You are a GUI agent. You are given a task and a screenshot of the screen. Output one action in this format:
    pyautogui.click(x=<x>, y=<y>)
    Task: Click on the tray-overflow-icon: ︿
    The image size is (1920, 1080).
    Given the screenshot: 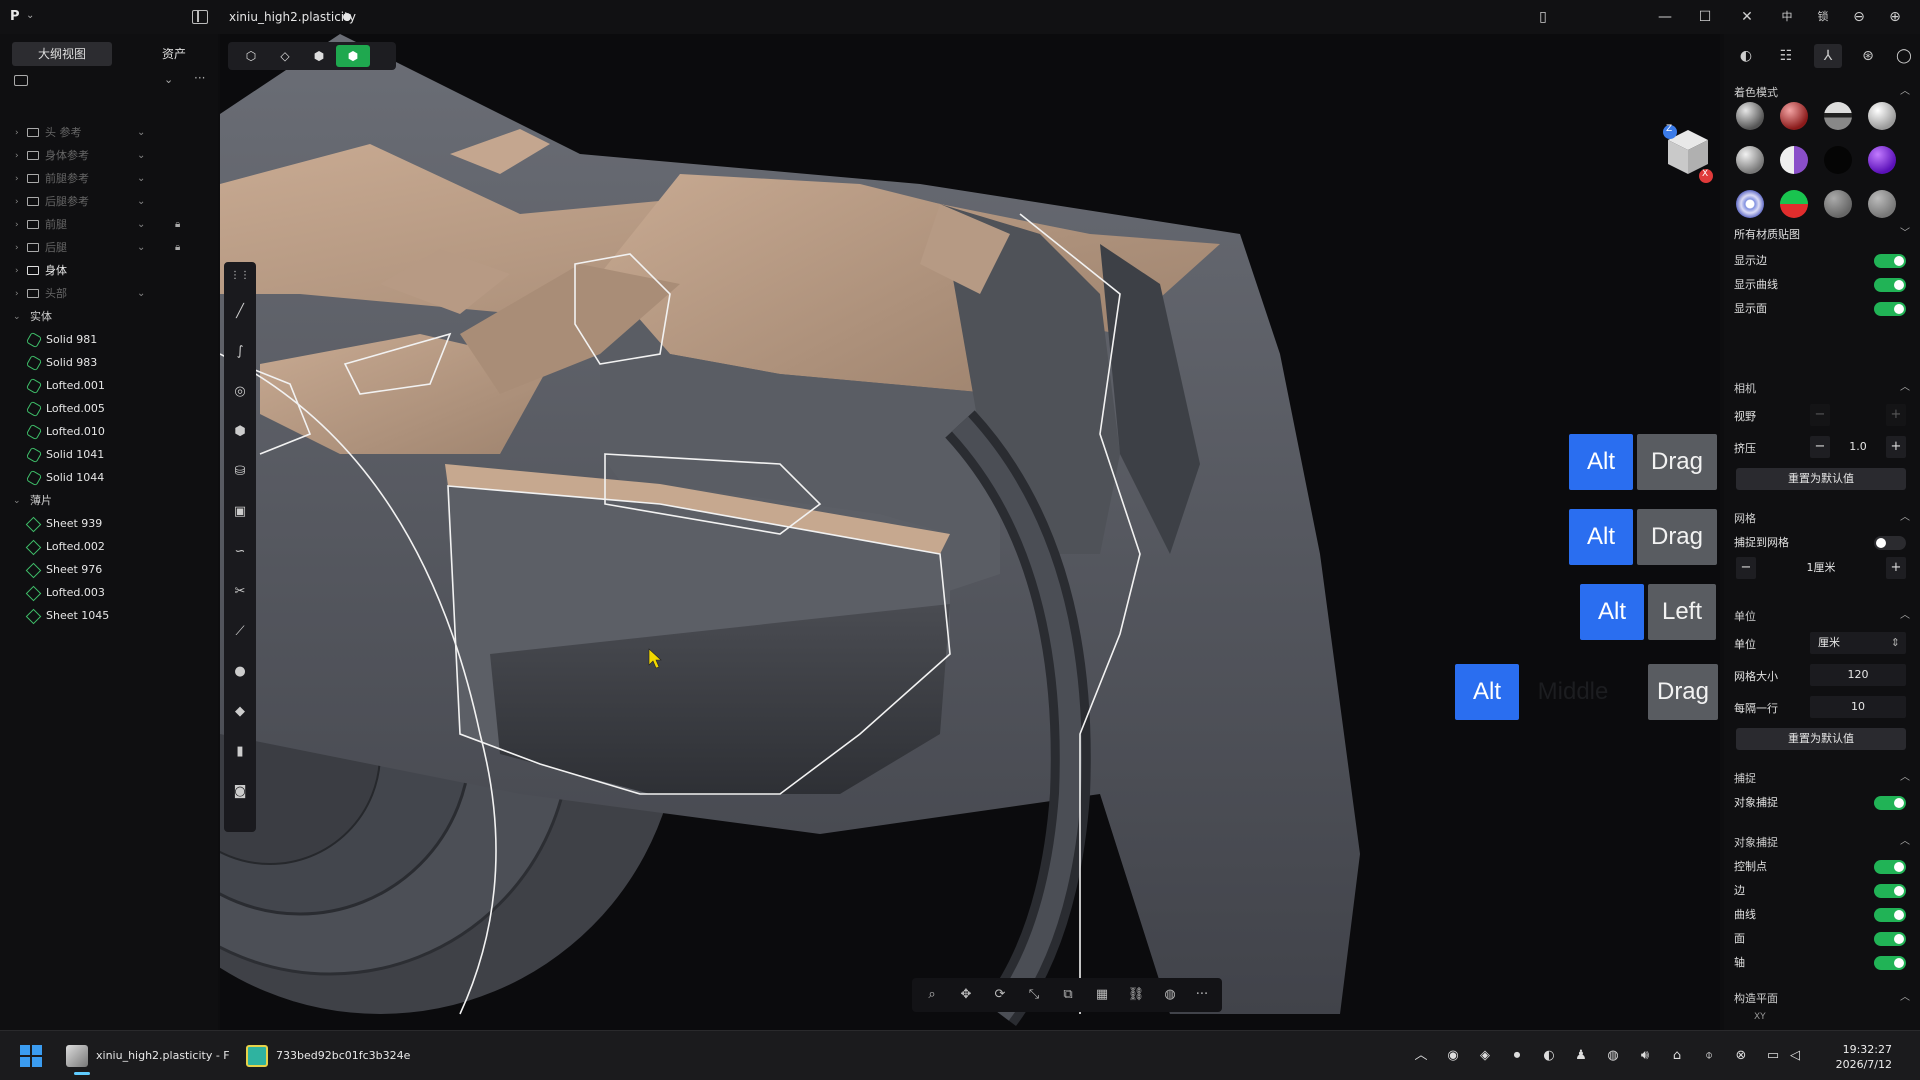 What is the action you would take?
    pyautogui.click(x=1421, y=1056)
    